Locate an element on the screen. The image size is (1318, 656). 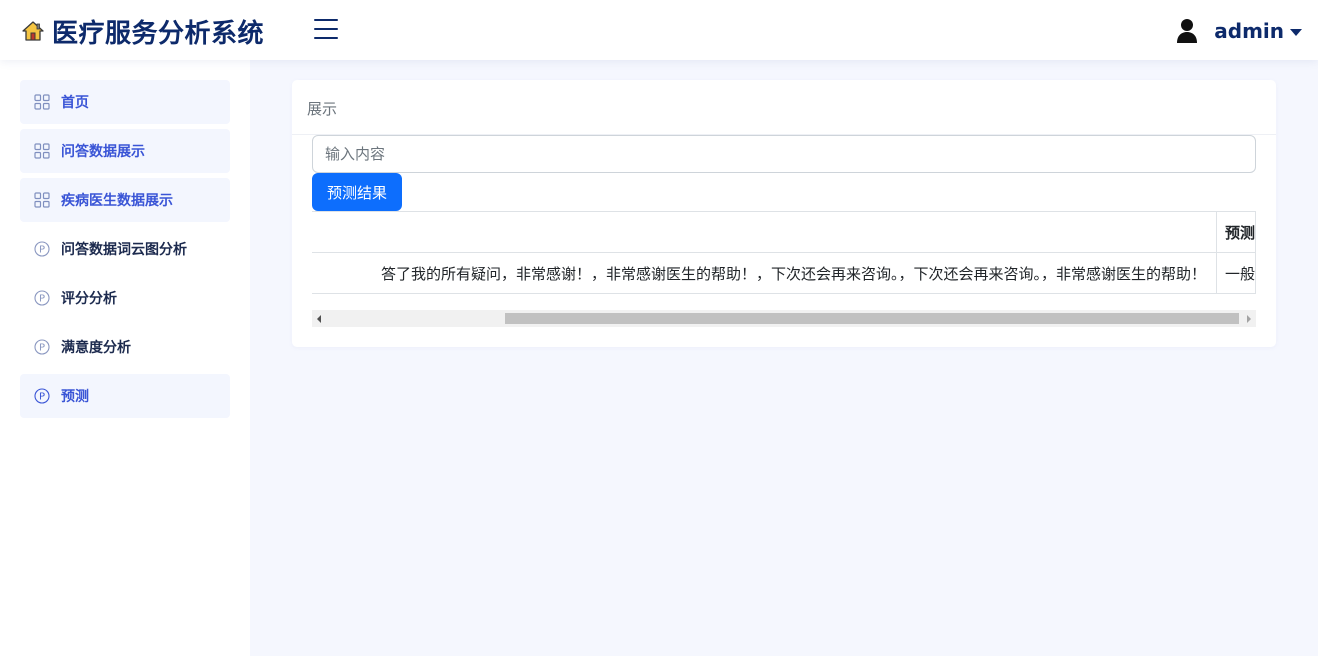
sidebar-item-qa-data: 问答数据展示 is located at coordinates (125, 151).